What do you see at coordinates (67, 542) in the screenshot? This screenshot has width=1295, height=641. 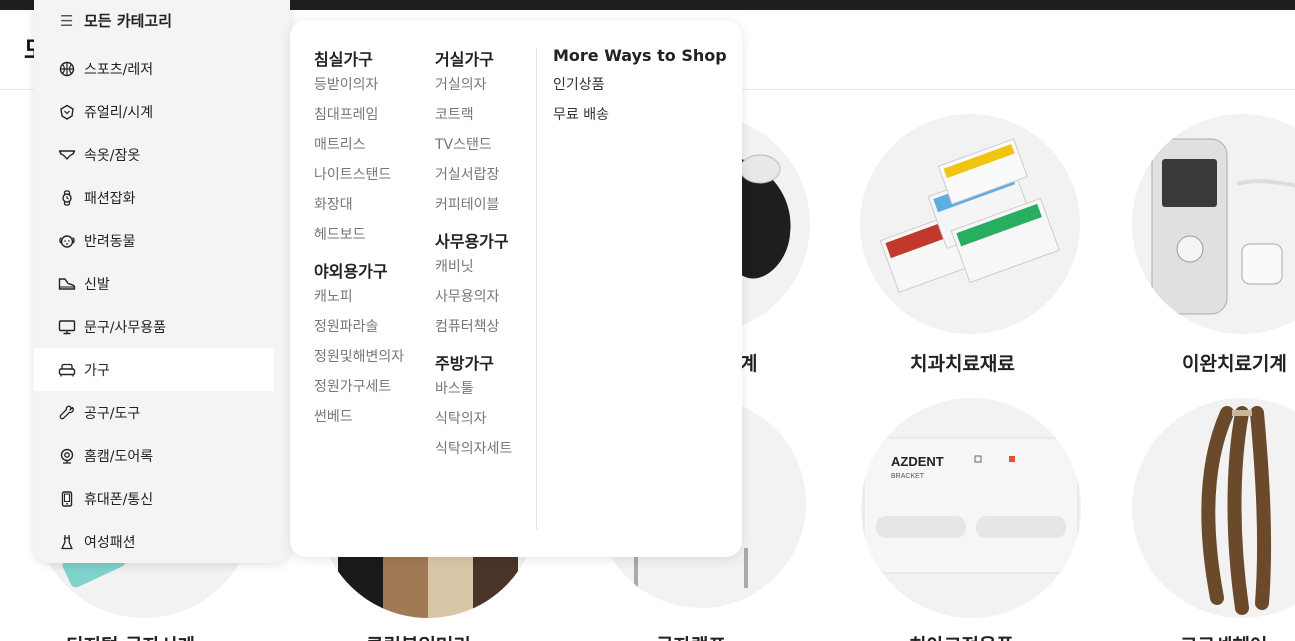 I see `dress-icon` at bounding box center [67, 542].